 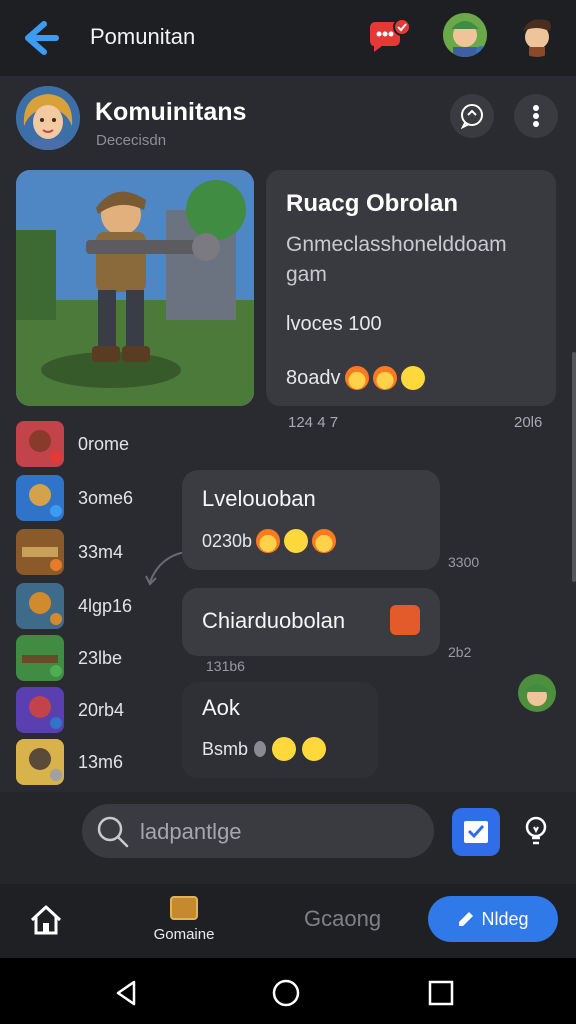 I want to click on nav-middle-tab: Gcaong, so click(x=342, y=919).